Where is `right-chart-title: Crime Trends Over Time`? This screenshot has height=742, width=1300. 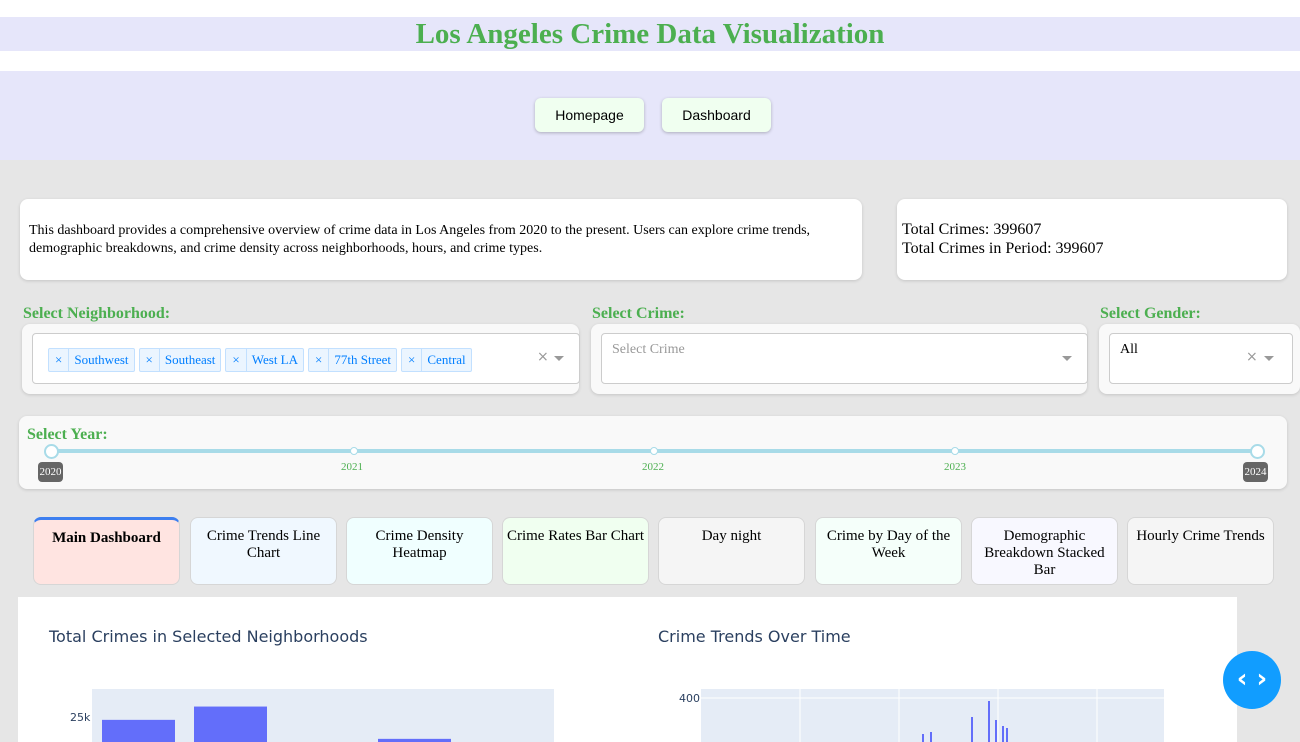 right-chart-title: Crime Trends Over Time is located at coordinates (754, 636).